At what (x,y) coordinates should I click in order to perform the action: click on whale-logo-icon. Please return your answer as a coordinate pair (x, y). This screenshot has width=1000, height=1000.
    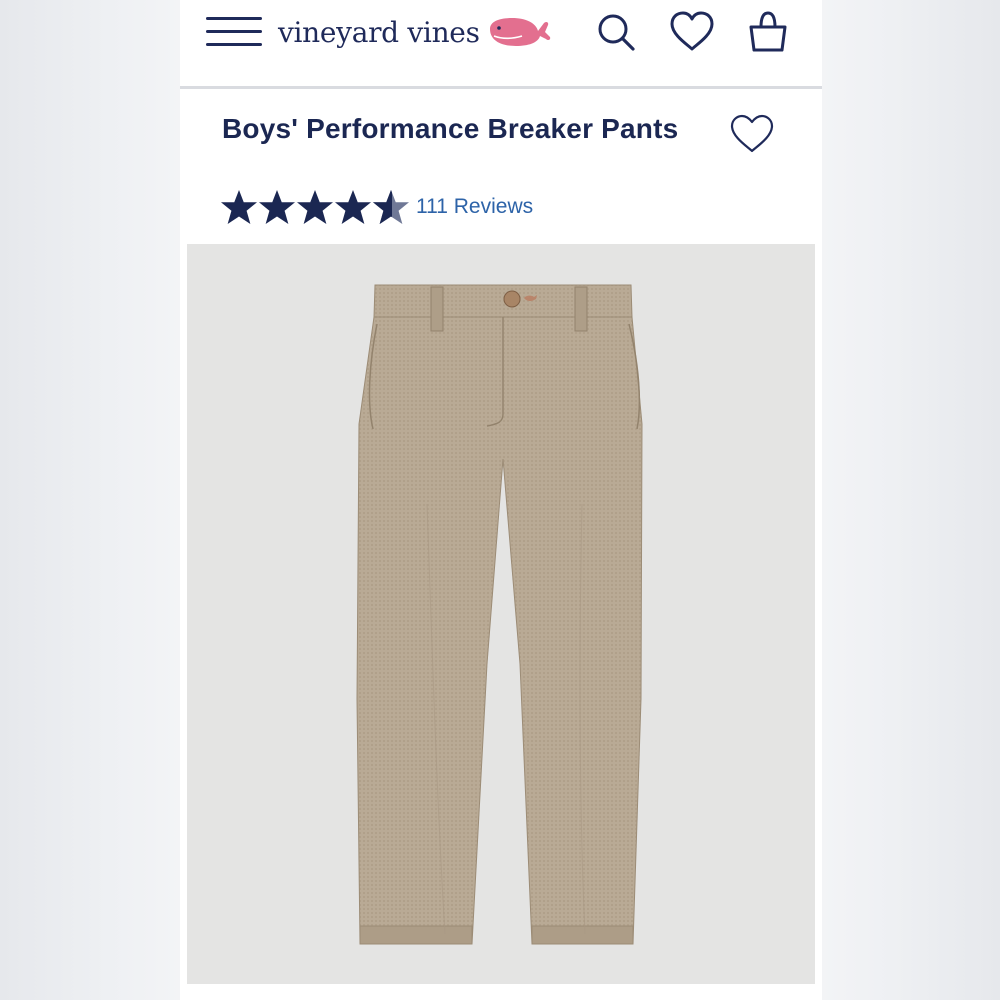
    Looking at the image, I should click on (519, 32).